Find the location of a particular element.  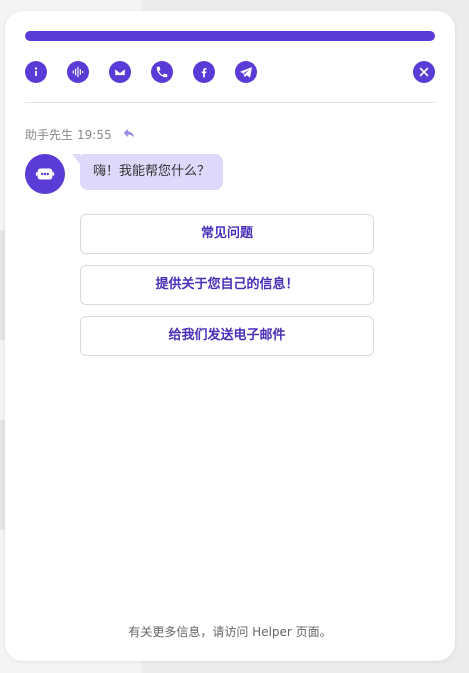

voice-icon is located at coordinates (78, 72).